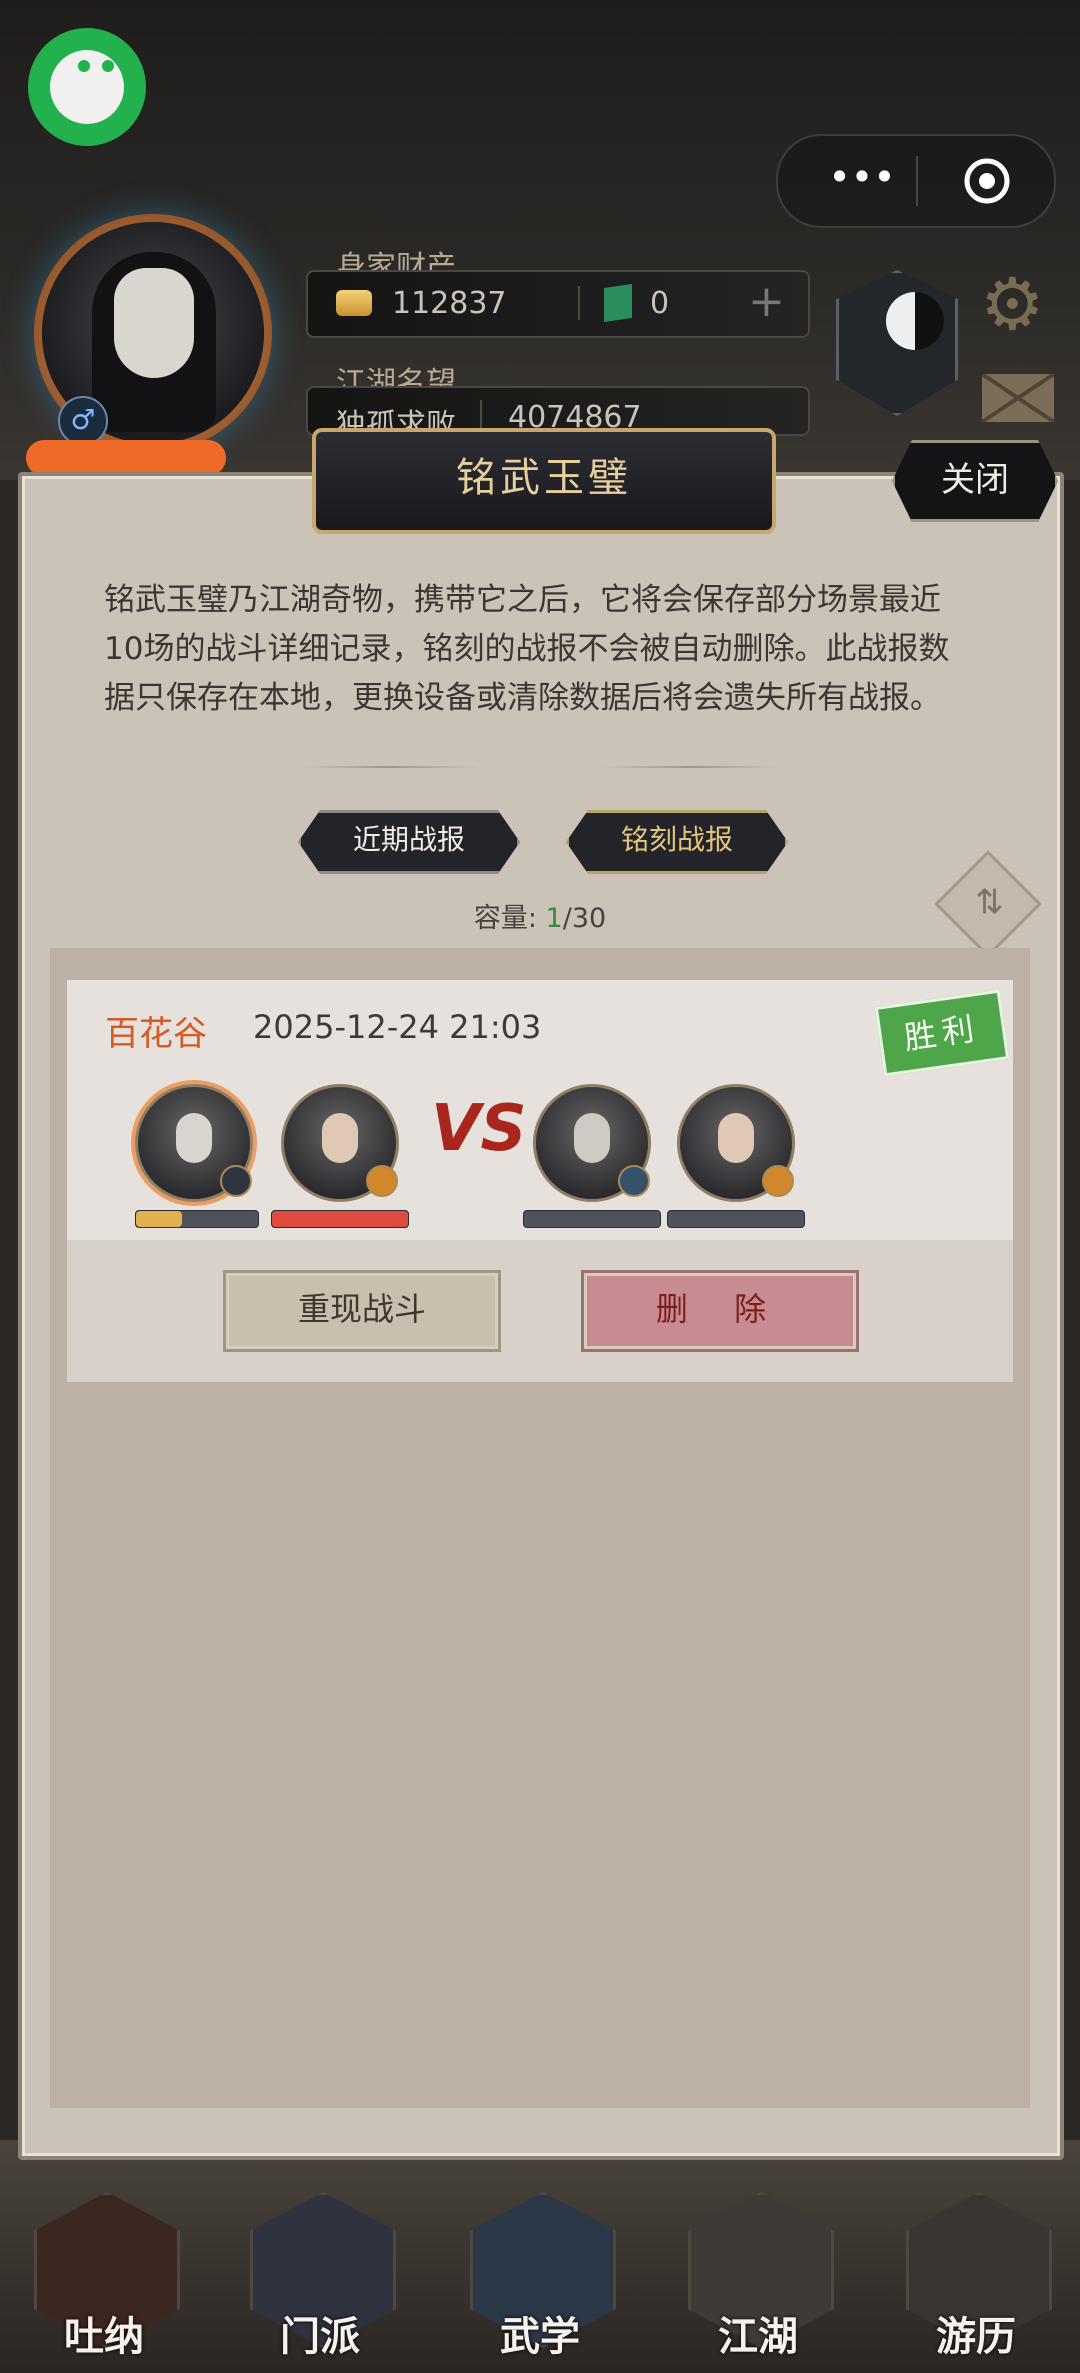  Describe the element at coordinates (354, 303) in the screenshot. I see `gold-ingot-icon` at that location.